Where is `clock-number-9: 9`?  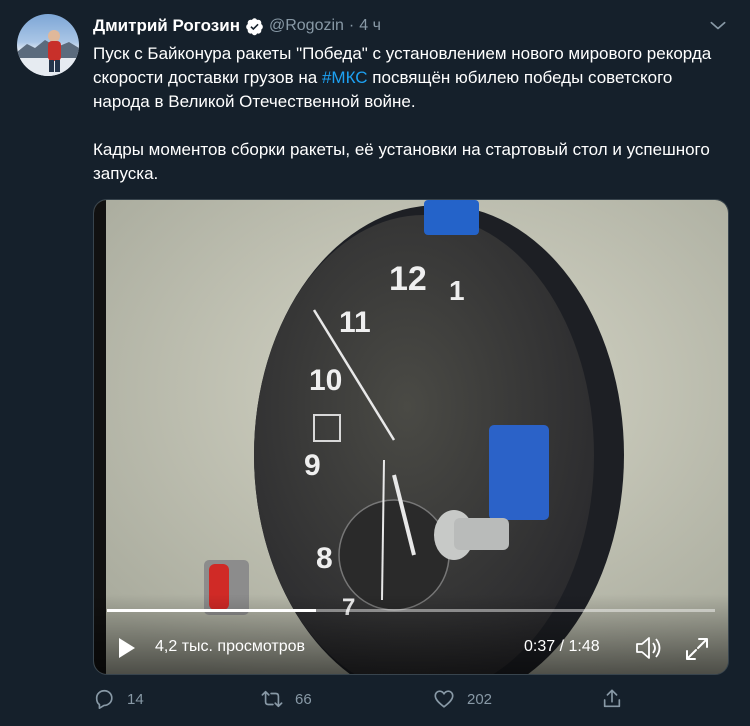
clock-number-9: 9 is located at coordinates (312, 465).